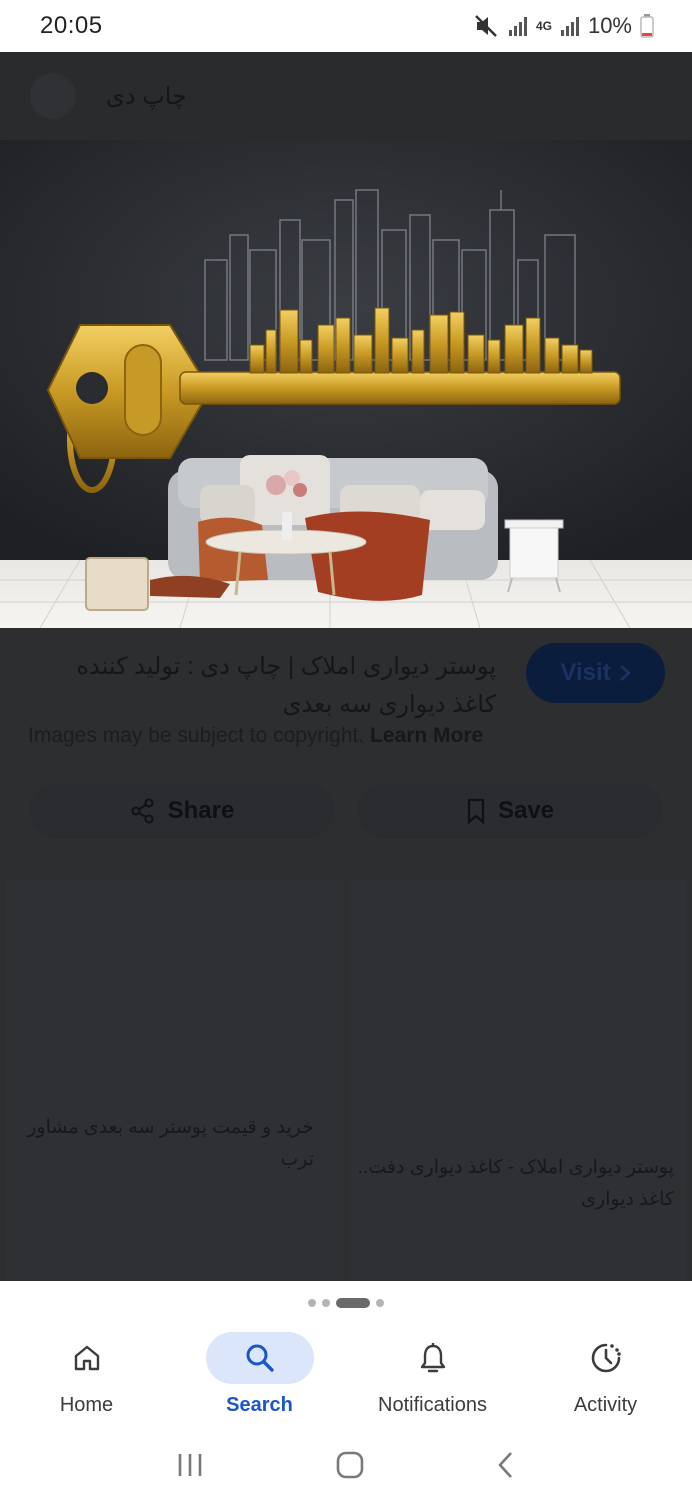  Describe the element at coordinates (585, 672) in the screenshot. I see `visit-label: Visit` at that location.